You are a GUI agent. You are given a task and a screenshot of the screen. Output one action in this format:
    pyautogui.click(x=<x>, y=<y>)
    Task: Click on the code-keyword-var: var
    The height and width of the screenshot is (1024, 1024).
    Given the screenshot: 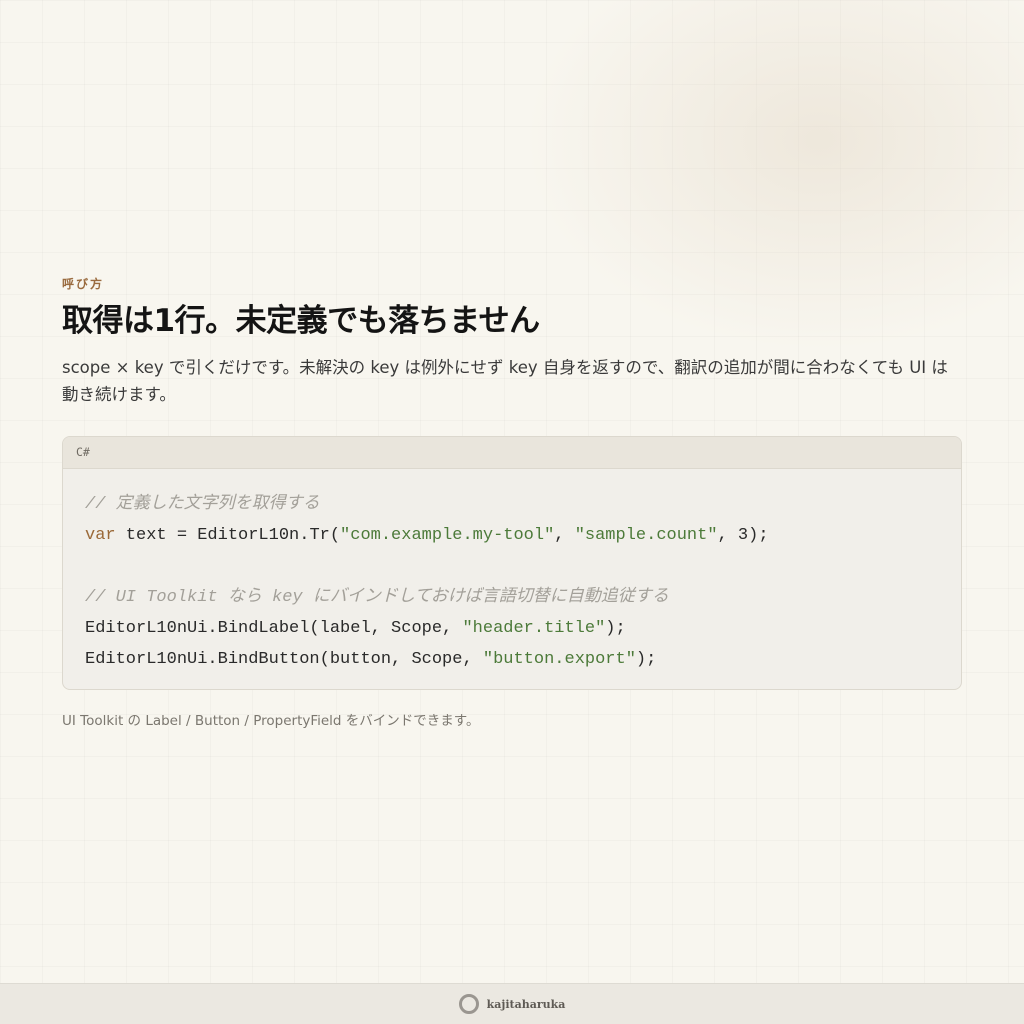 What is the action you would take?
    pyautogui.click(x=100, y=535)
    